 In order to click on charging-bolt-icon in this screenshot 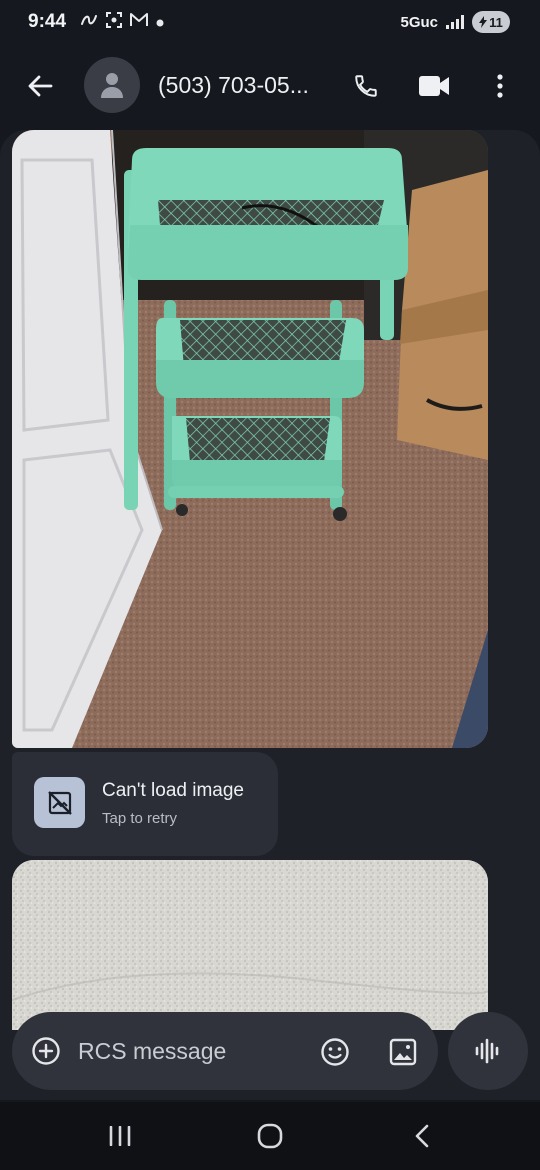, I will do `click(483, 22)`.